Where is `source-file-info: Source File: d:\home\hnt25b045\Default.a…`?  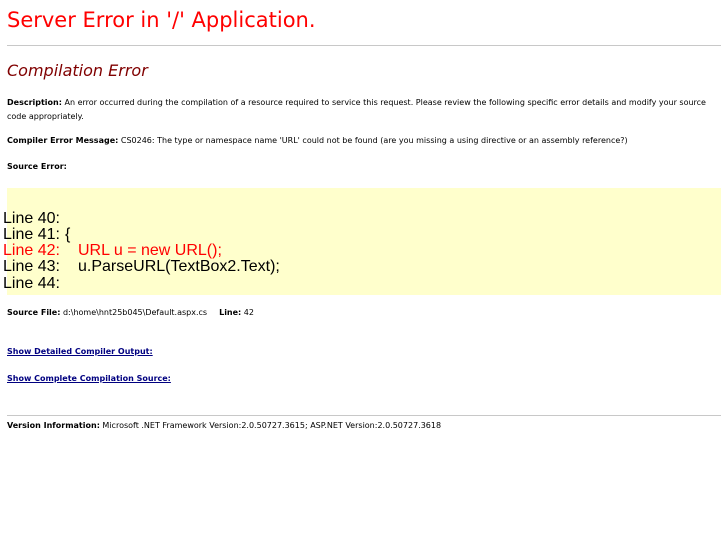 source-file-info: Source File: d:\home\hnt25b045\Default.a… is located at coordinates (364, 313).